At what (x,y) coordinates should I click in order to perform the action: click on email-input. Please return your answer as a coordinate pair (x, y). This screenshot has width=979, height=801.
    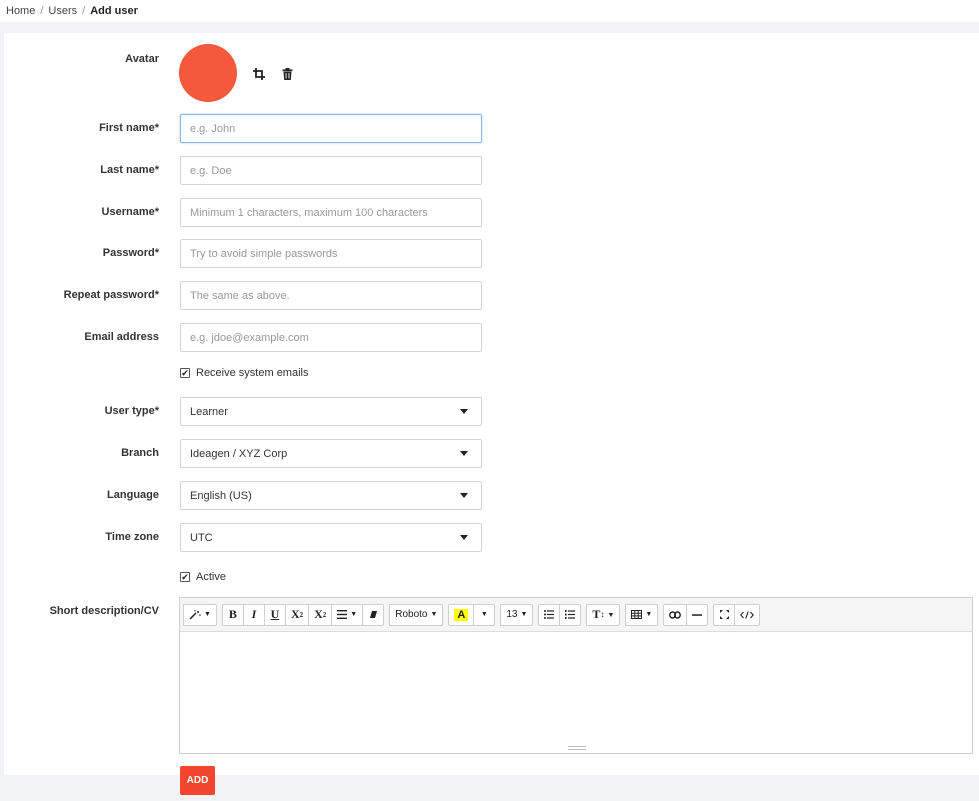
    Looking at the image, I should click on (331, 337).